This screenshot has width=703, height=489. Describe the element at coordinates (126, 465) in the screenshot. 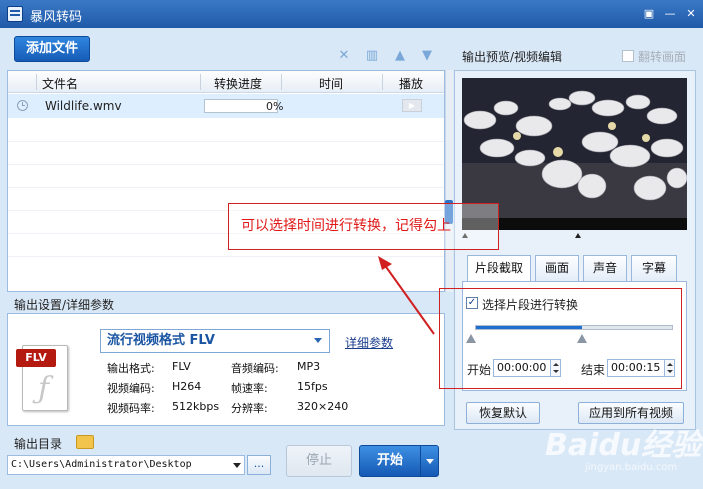

I see `output-dir-input: C:\Users\Administrator\Desktop` at that location.